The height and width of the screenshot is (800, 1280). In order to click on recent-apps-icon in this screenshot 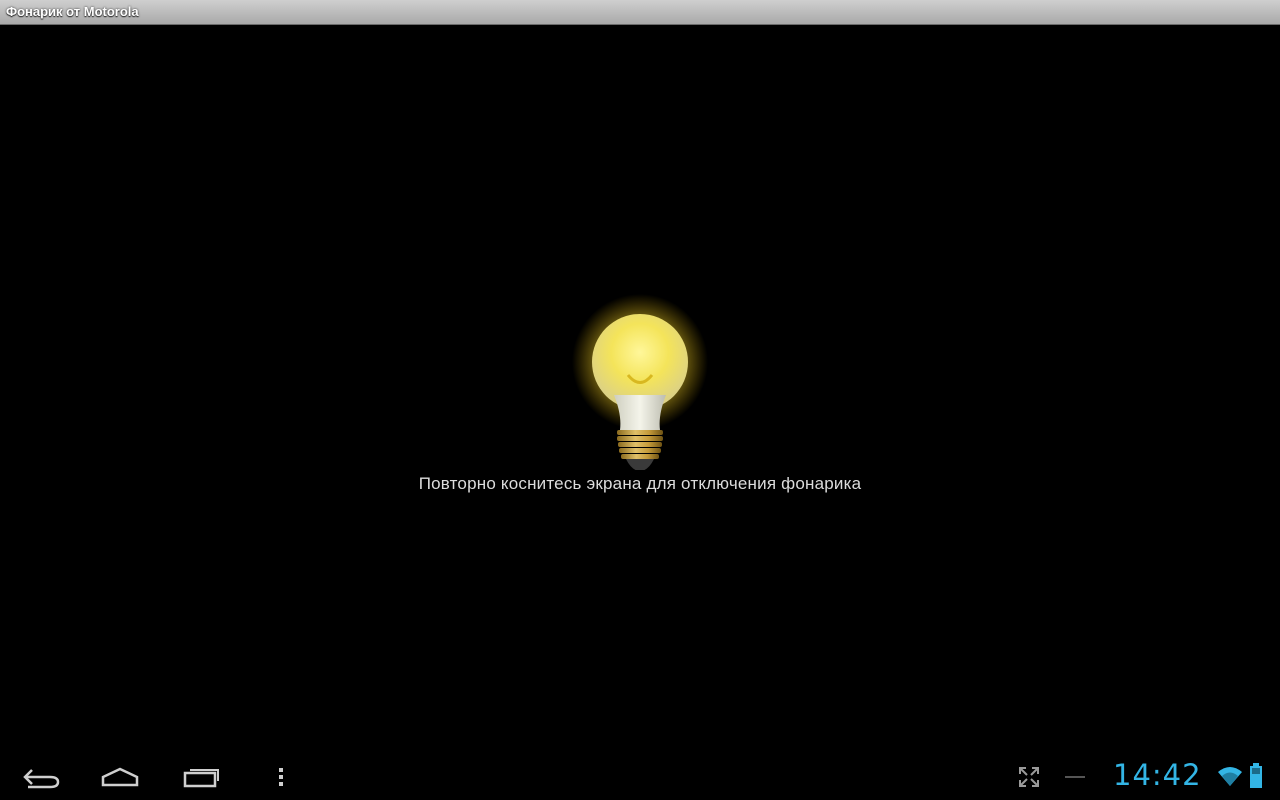, I will do `click(200, 777)`.